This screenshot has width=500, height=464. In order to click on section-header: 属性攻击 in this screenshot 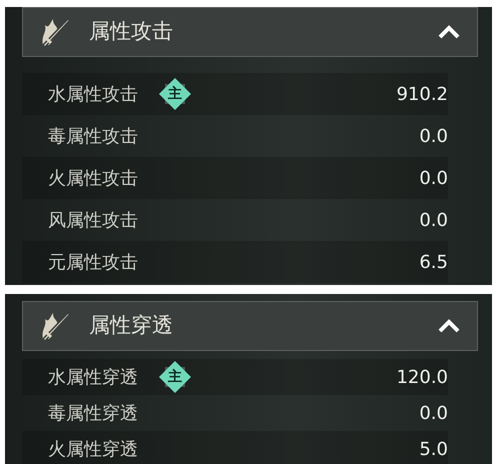, I will do `click(250, 32)`.